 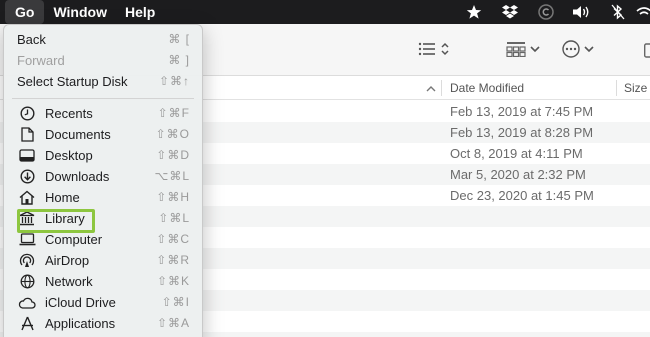 I want to click on share-icon, so click(x=647, y=50).